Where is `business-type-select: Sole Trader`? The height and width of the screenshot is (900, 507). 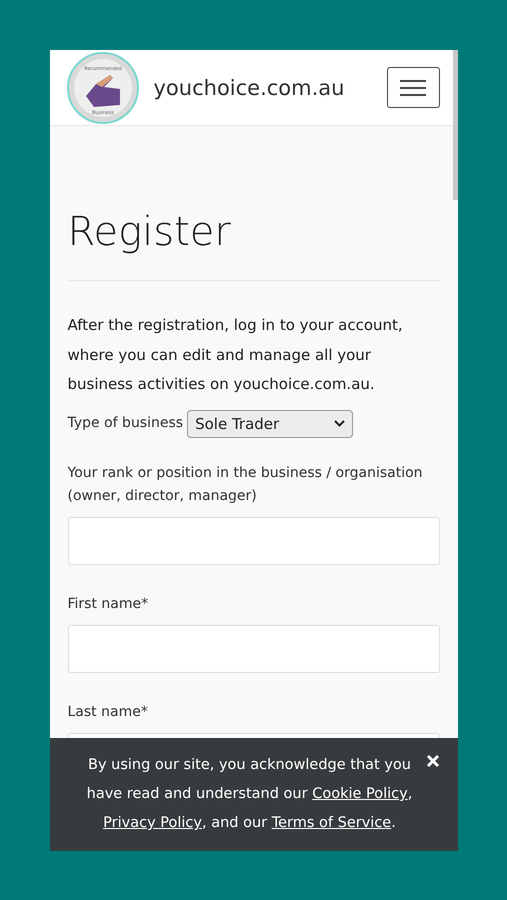
business-type-select: Sole Trader is located at coordinates (270, 424).